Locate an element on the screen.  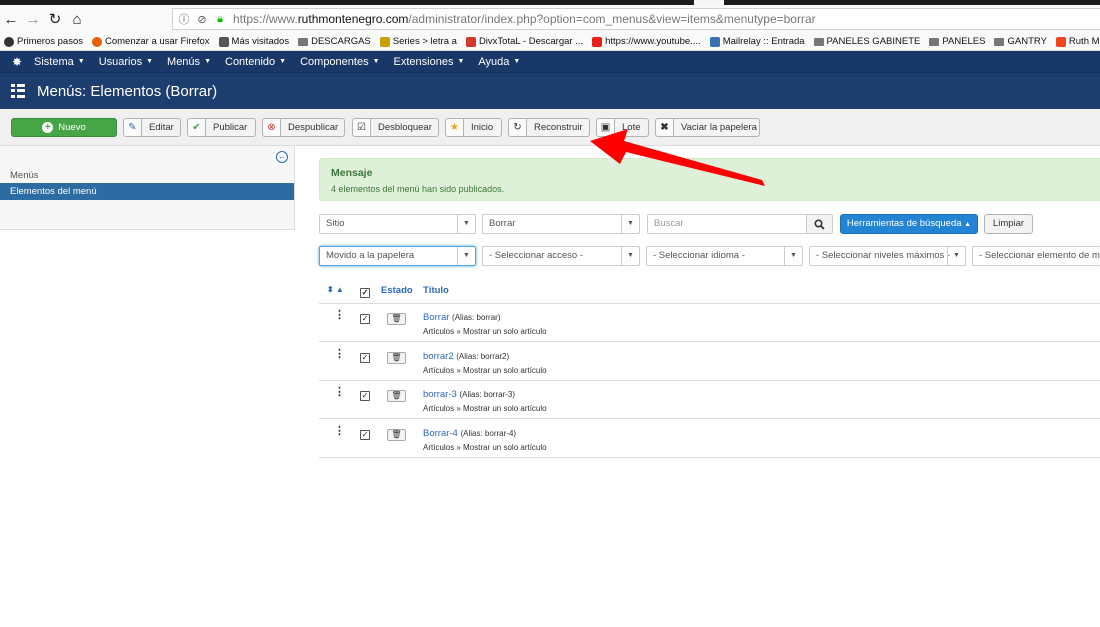
bookmark-label: Comenzar a usar Firefox is located at coordinates (157, 41).